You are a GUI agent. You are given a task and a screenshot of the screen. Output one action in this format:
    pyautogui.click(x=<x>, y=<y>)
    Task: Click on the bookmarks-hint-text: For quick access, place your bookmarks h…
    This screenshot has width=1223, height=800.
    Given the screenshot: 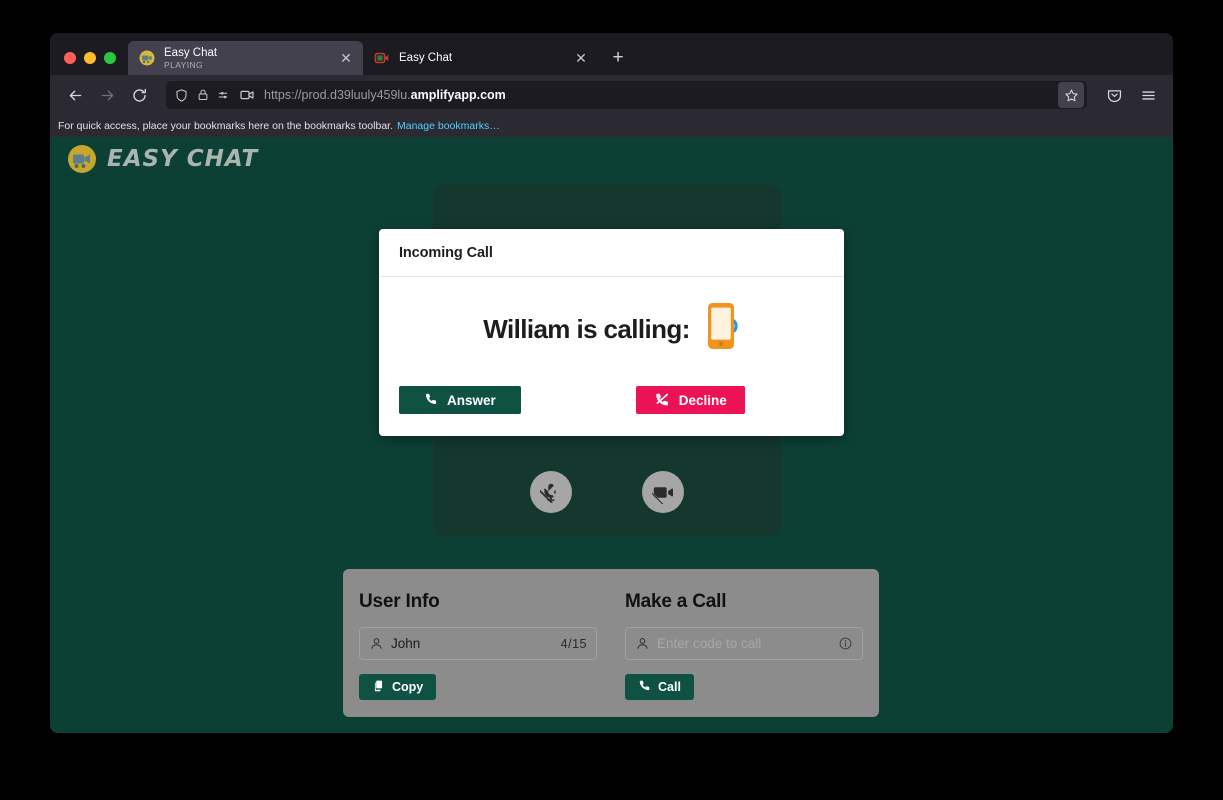 What is the action you would take?
    pyautogui.click(x=225, y=126)
    